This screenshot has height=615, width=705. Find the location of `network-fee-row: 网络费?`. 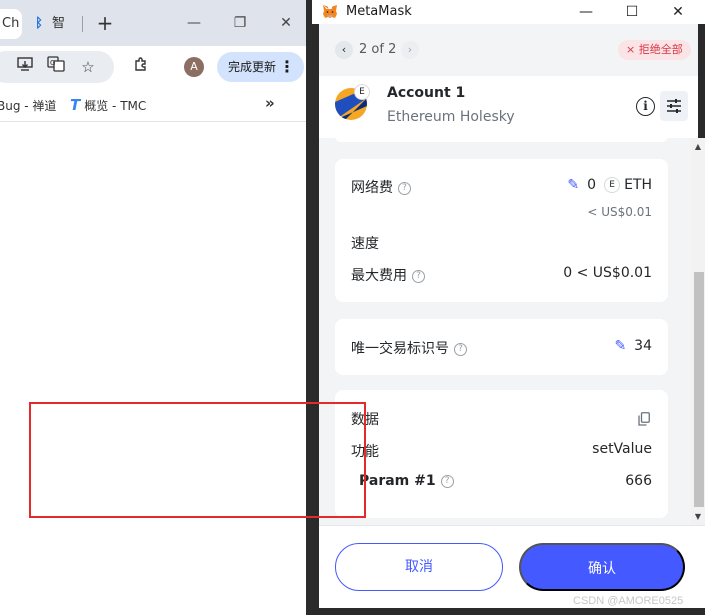

network-fee-row: 网络费? is located at coordinates (381, 187).